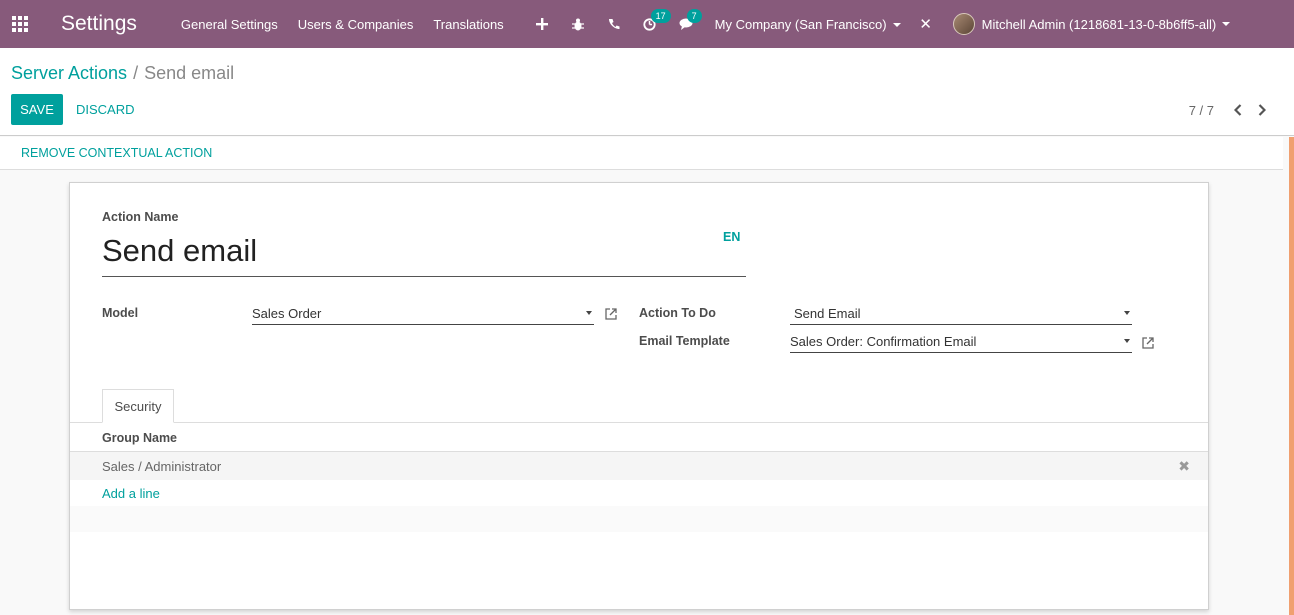  I want to click on form-statusbar: REMOVE CONTEXTUAL ACTION, so click(641, 153).